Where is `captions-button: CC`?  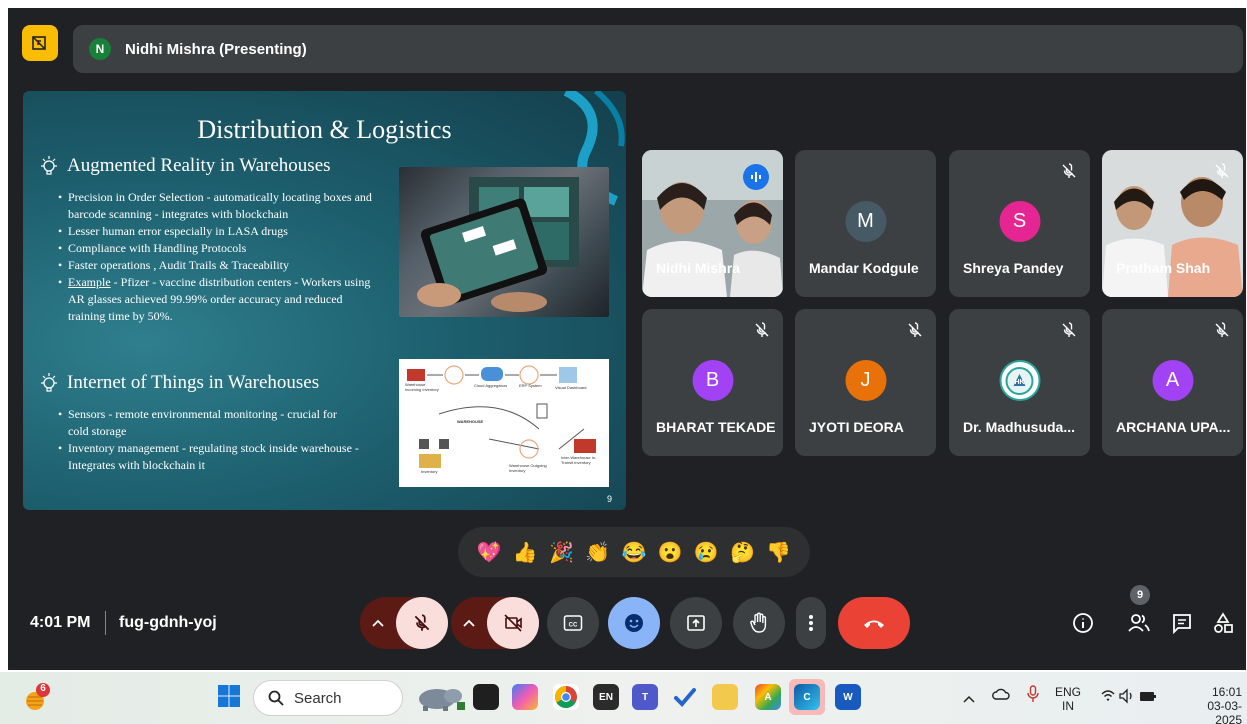 captions-button: CC is located at coordinates (573, 623).